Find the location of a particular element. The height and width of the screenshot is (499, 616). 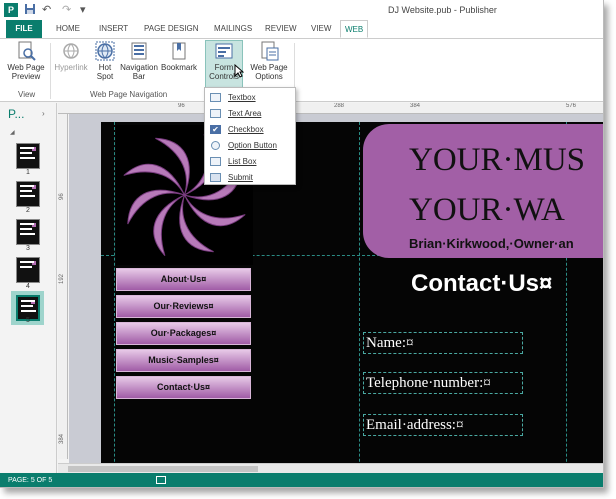

list-box-icon is located at coordinates (215, 161).